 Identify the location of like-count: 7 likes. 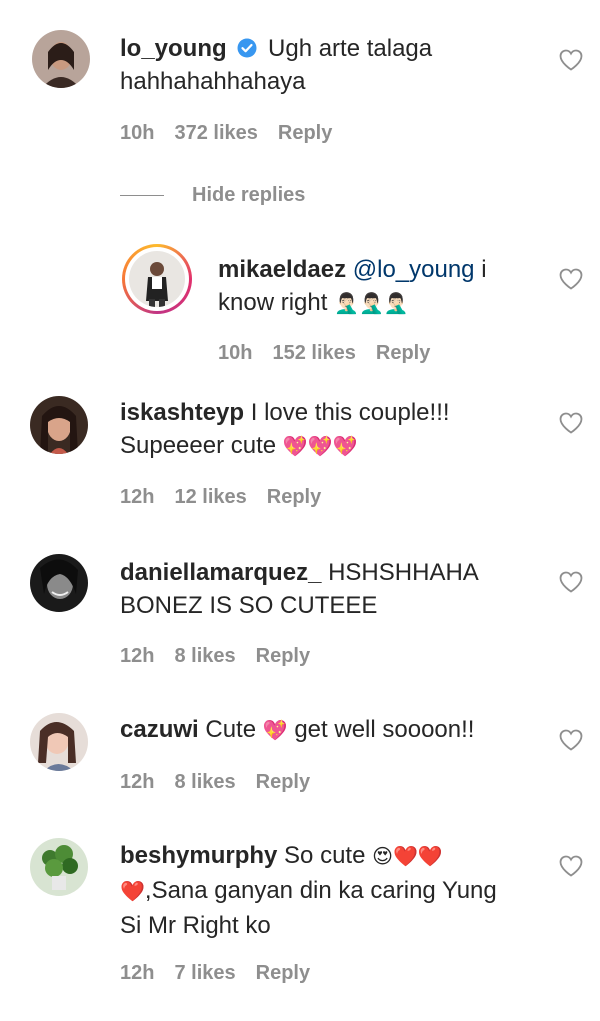
(204, 973).